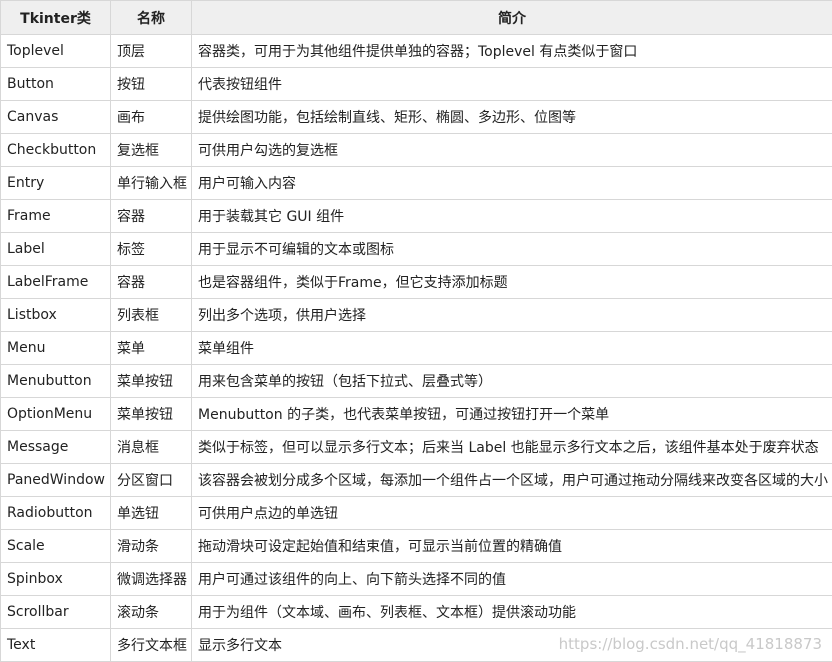  I want to click on cell-class: LabelFrame, so click(56, 282).